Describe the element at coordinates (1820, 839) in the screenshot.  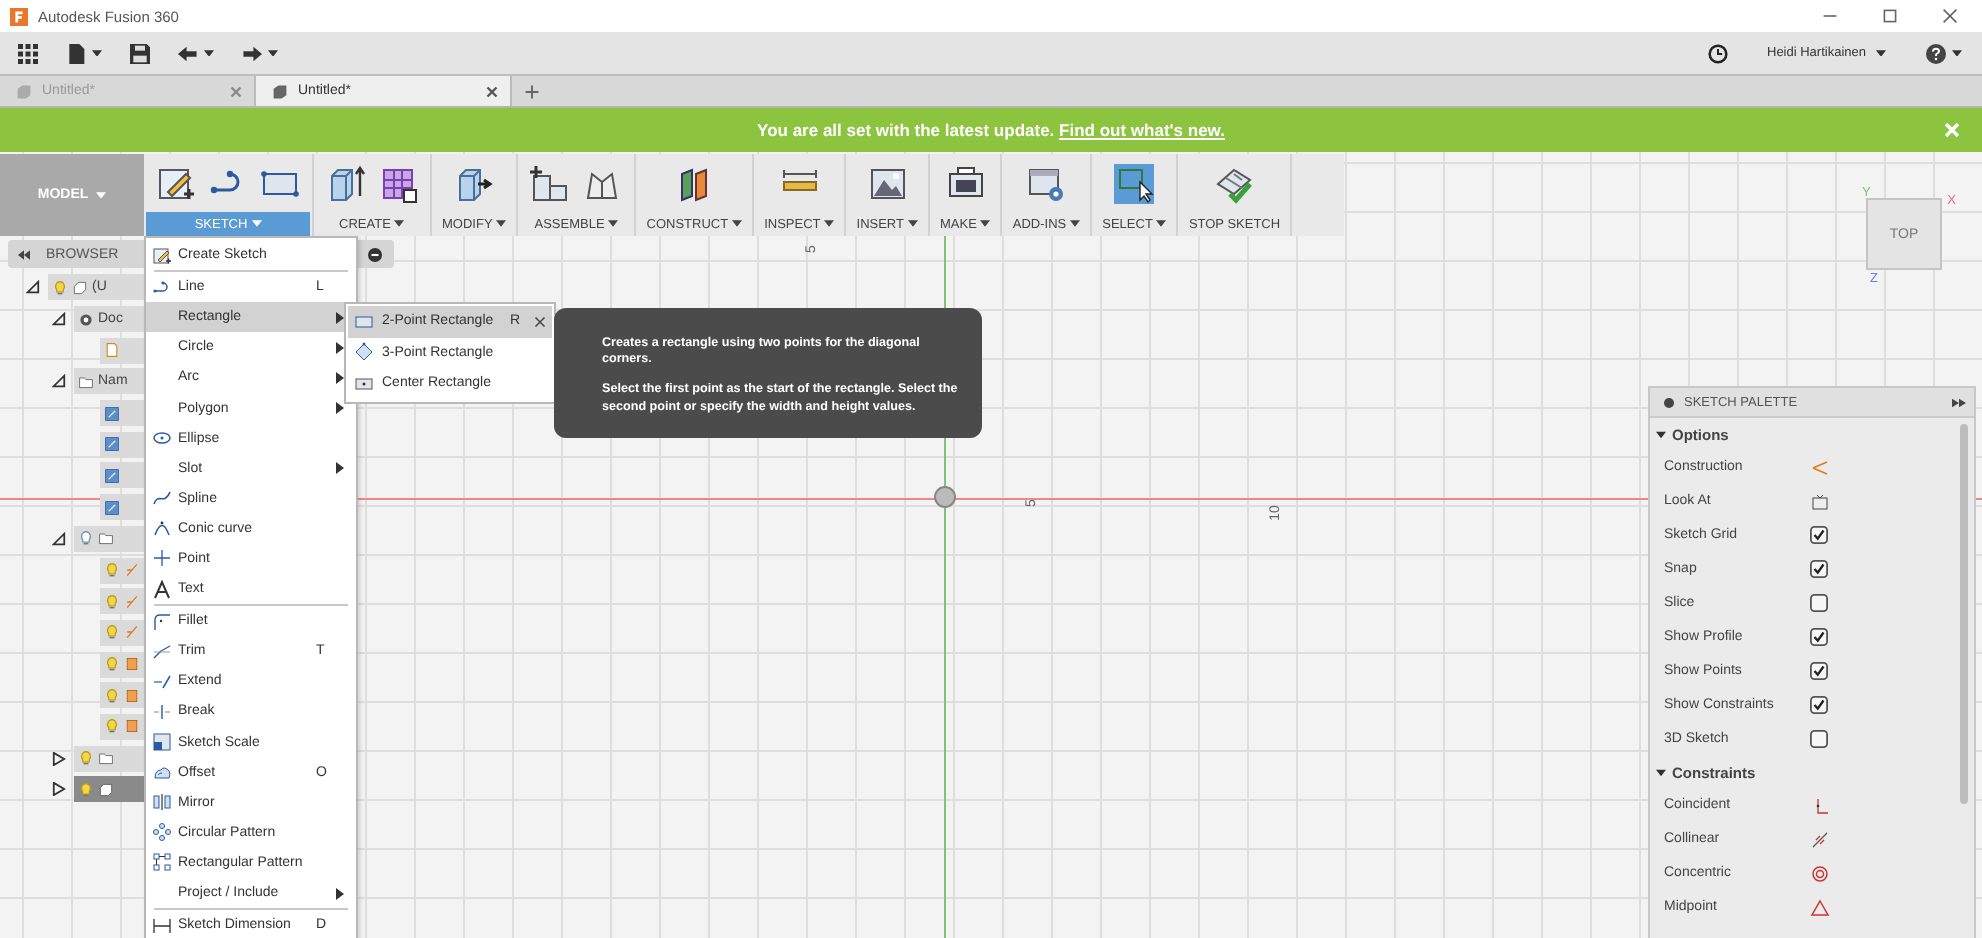
I see `collinear-icon` at that location.